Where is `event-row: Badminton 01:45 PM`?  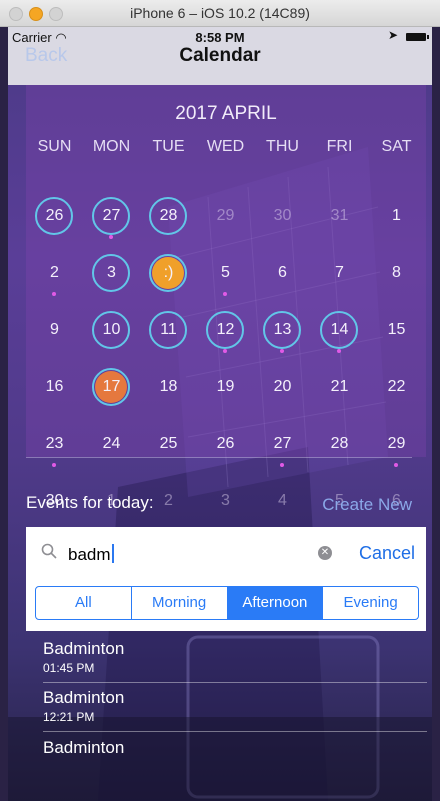
event-row: Badminton 01:45 PM is located at coordinates (83, 657).